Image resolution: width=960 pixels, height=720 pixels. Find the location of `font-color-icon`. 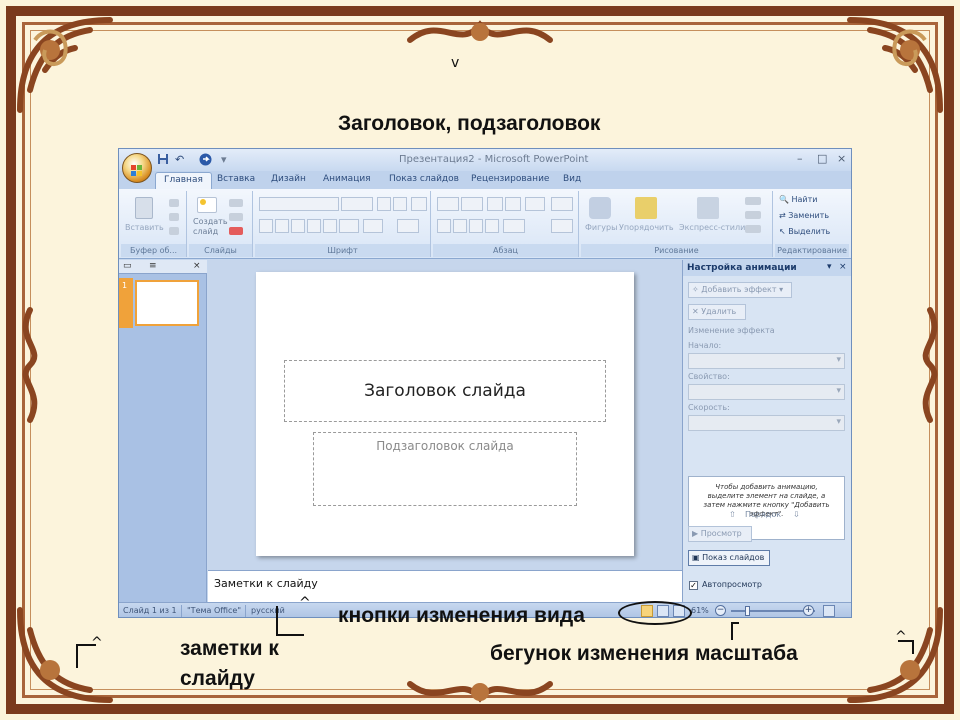

font-color-icon is located at coordinates (408, 226).